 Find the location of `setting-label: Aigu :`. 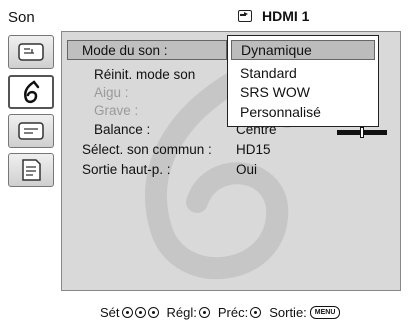

setting-label: Aigu : is located at coordinates (111, 92).